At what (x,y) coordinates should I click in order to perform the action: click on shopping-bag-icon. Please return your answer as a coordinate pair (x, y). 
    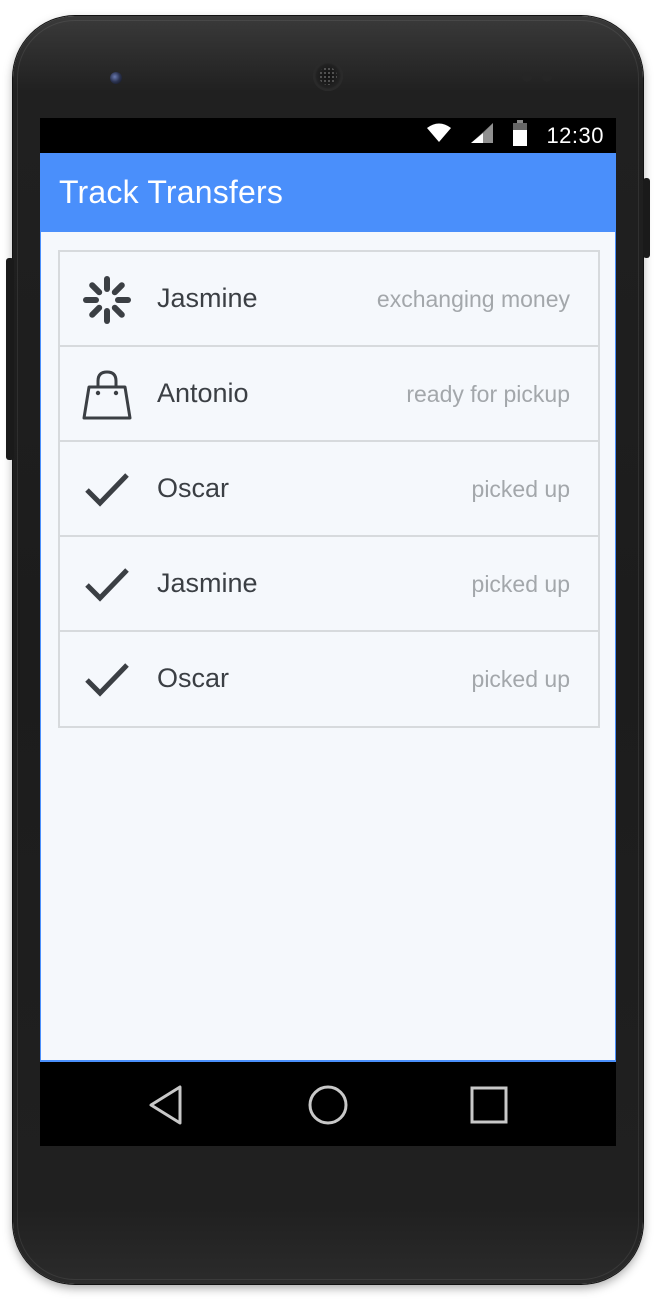
    Looking at the image, I should click on (107, 395).